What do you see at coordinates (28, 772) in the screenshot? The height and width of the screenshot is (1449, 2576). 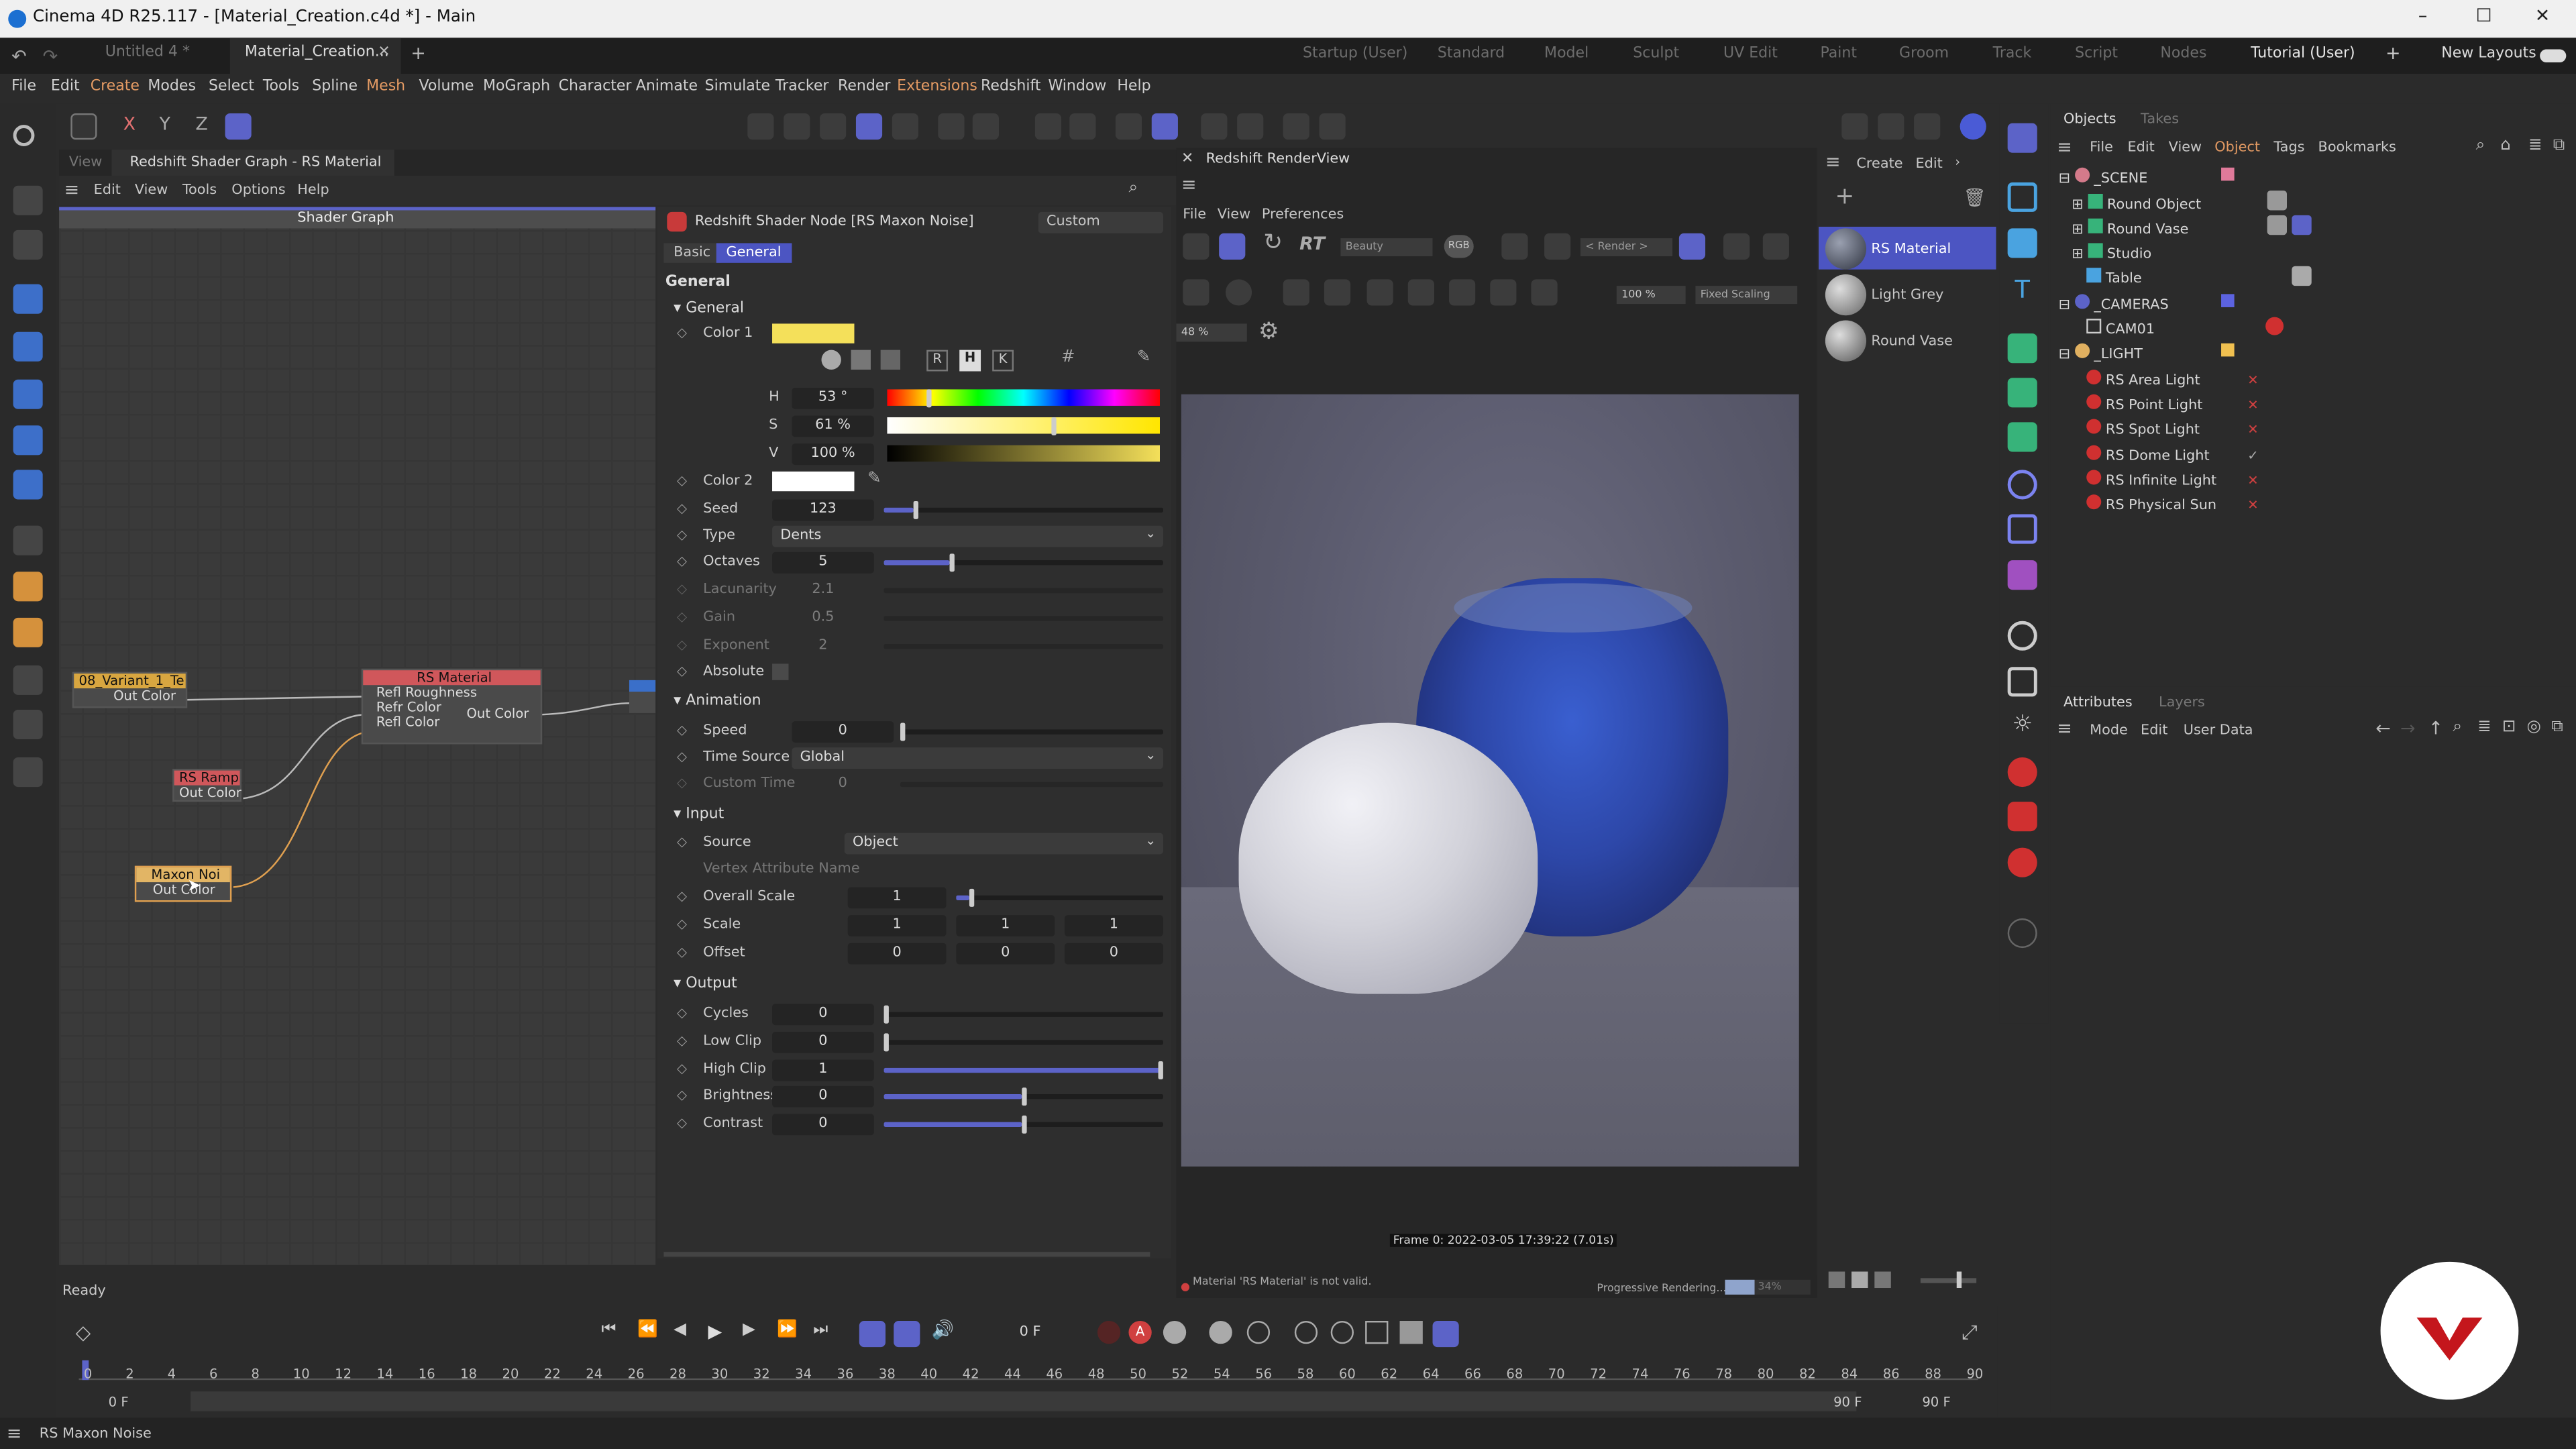 I see `spline-pen-icon` at bounding box center [28, 772].